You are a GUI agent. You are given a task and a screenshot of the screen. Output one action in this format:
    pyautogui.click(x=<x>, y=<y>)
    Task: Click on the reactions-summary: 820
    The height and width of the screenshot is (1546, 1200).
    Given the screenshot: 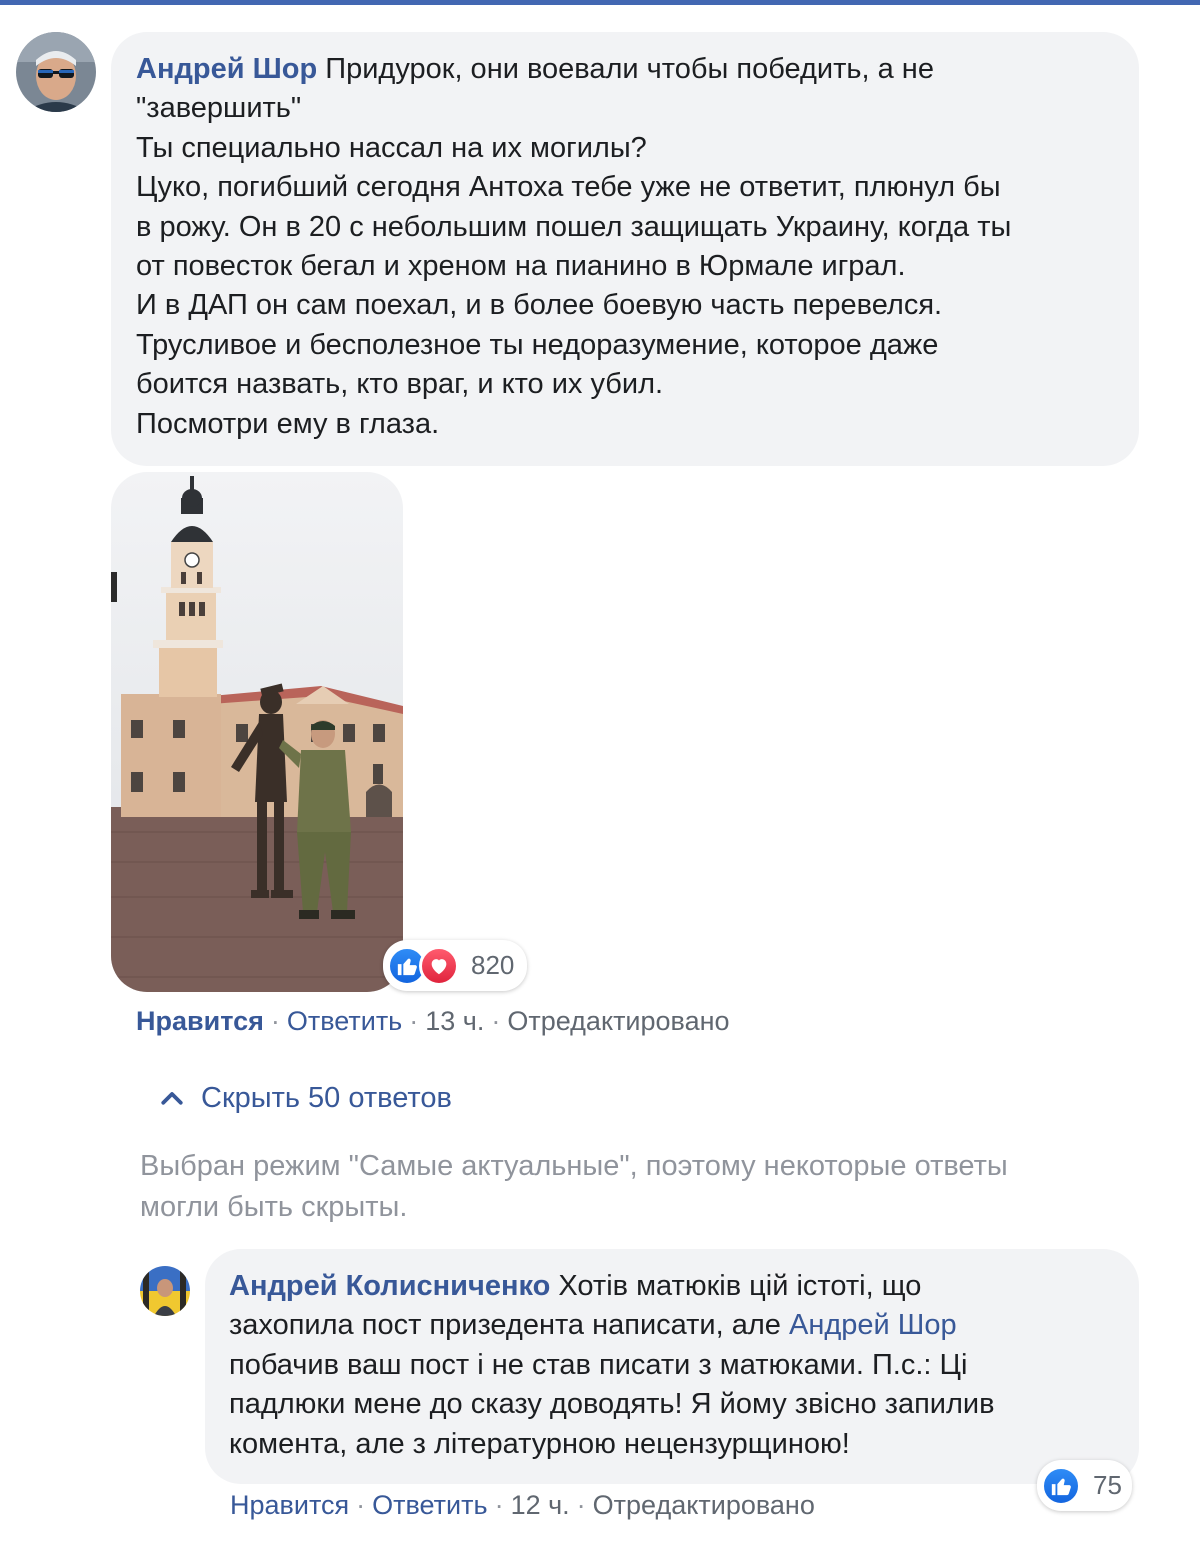 What is the action you would take?
    pyautogui.click(x=455, y=965)
    